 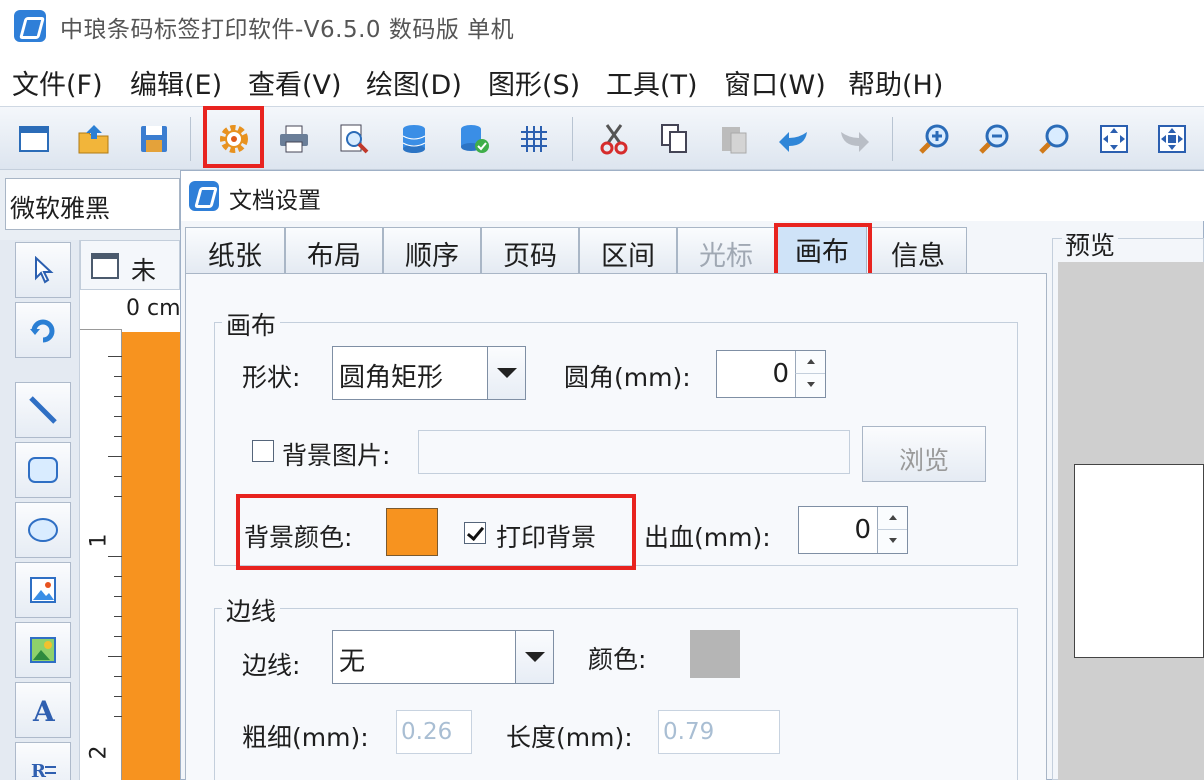 I want to click on paste-icon, so click(x=734, y=139).